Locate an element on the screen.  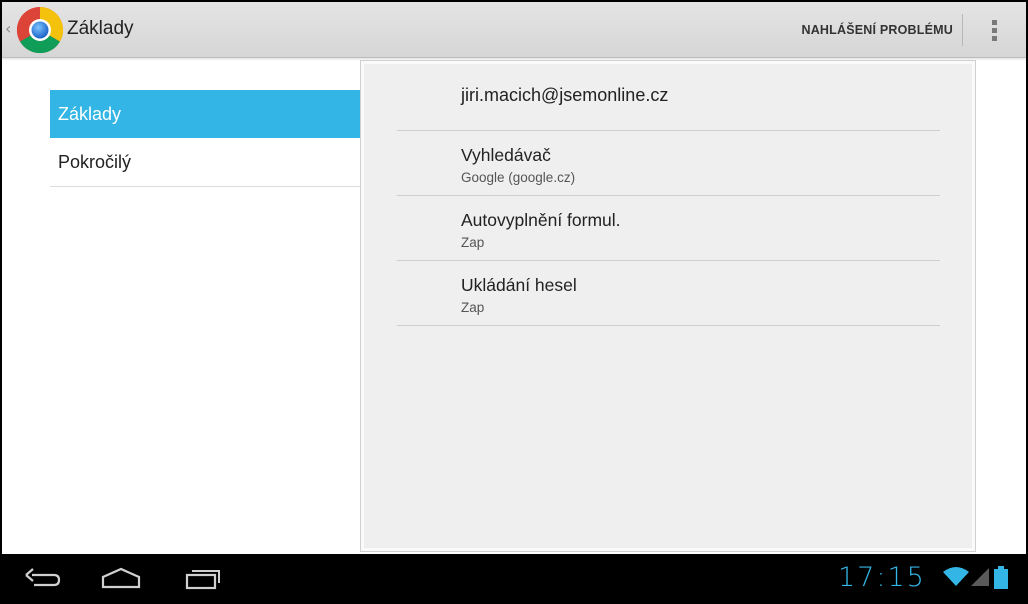
status-clock: 17:15 is located at coordinates (882, 577).